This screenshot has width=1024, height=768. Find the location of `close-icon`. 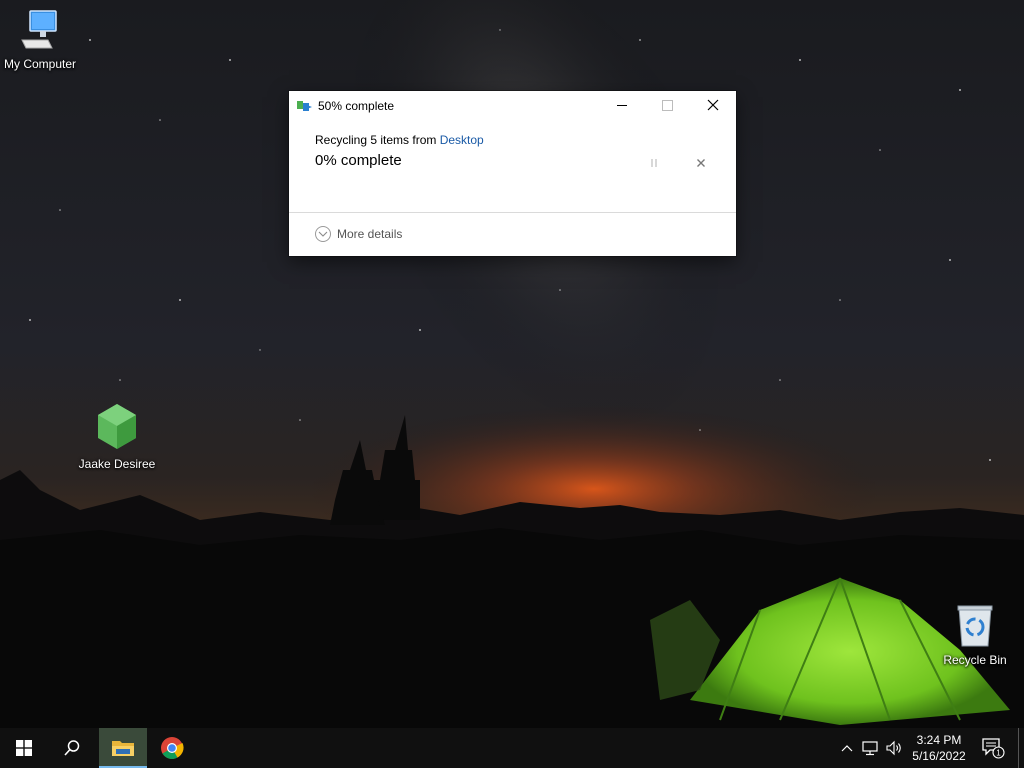

close-icon is located at coordinates (713, 105).